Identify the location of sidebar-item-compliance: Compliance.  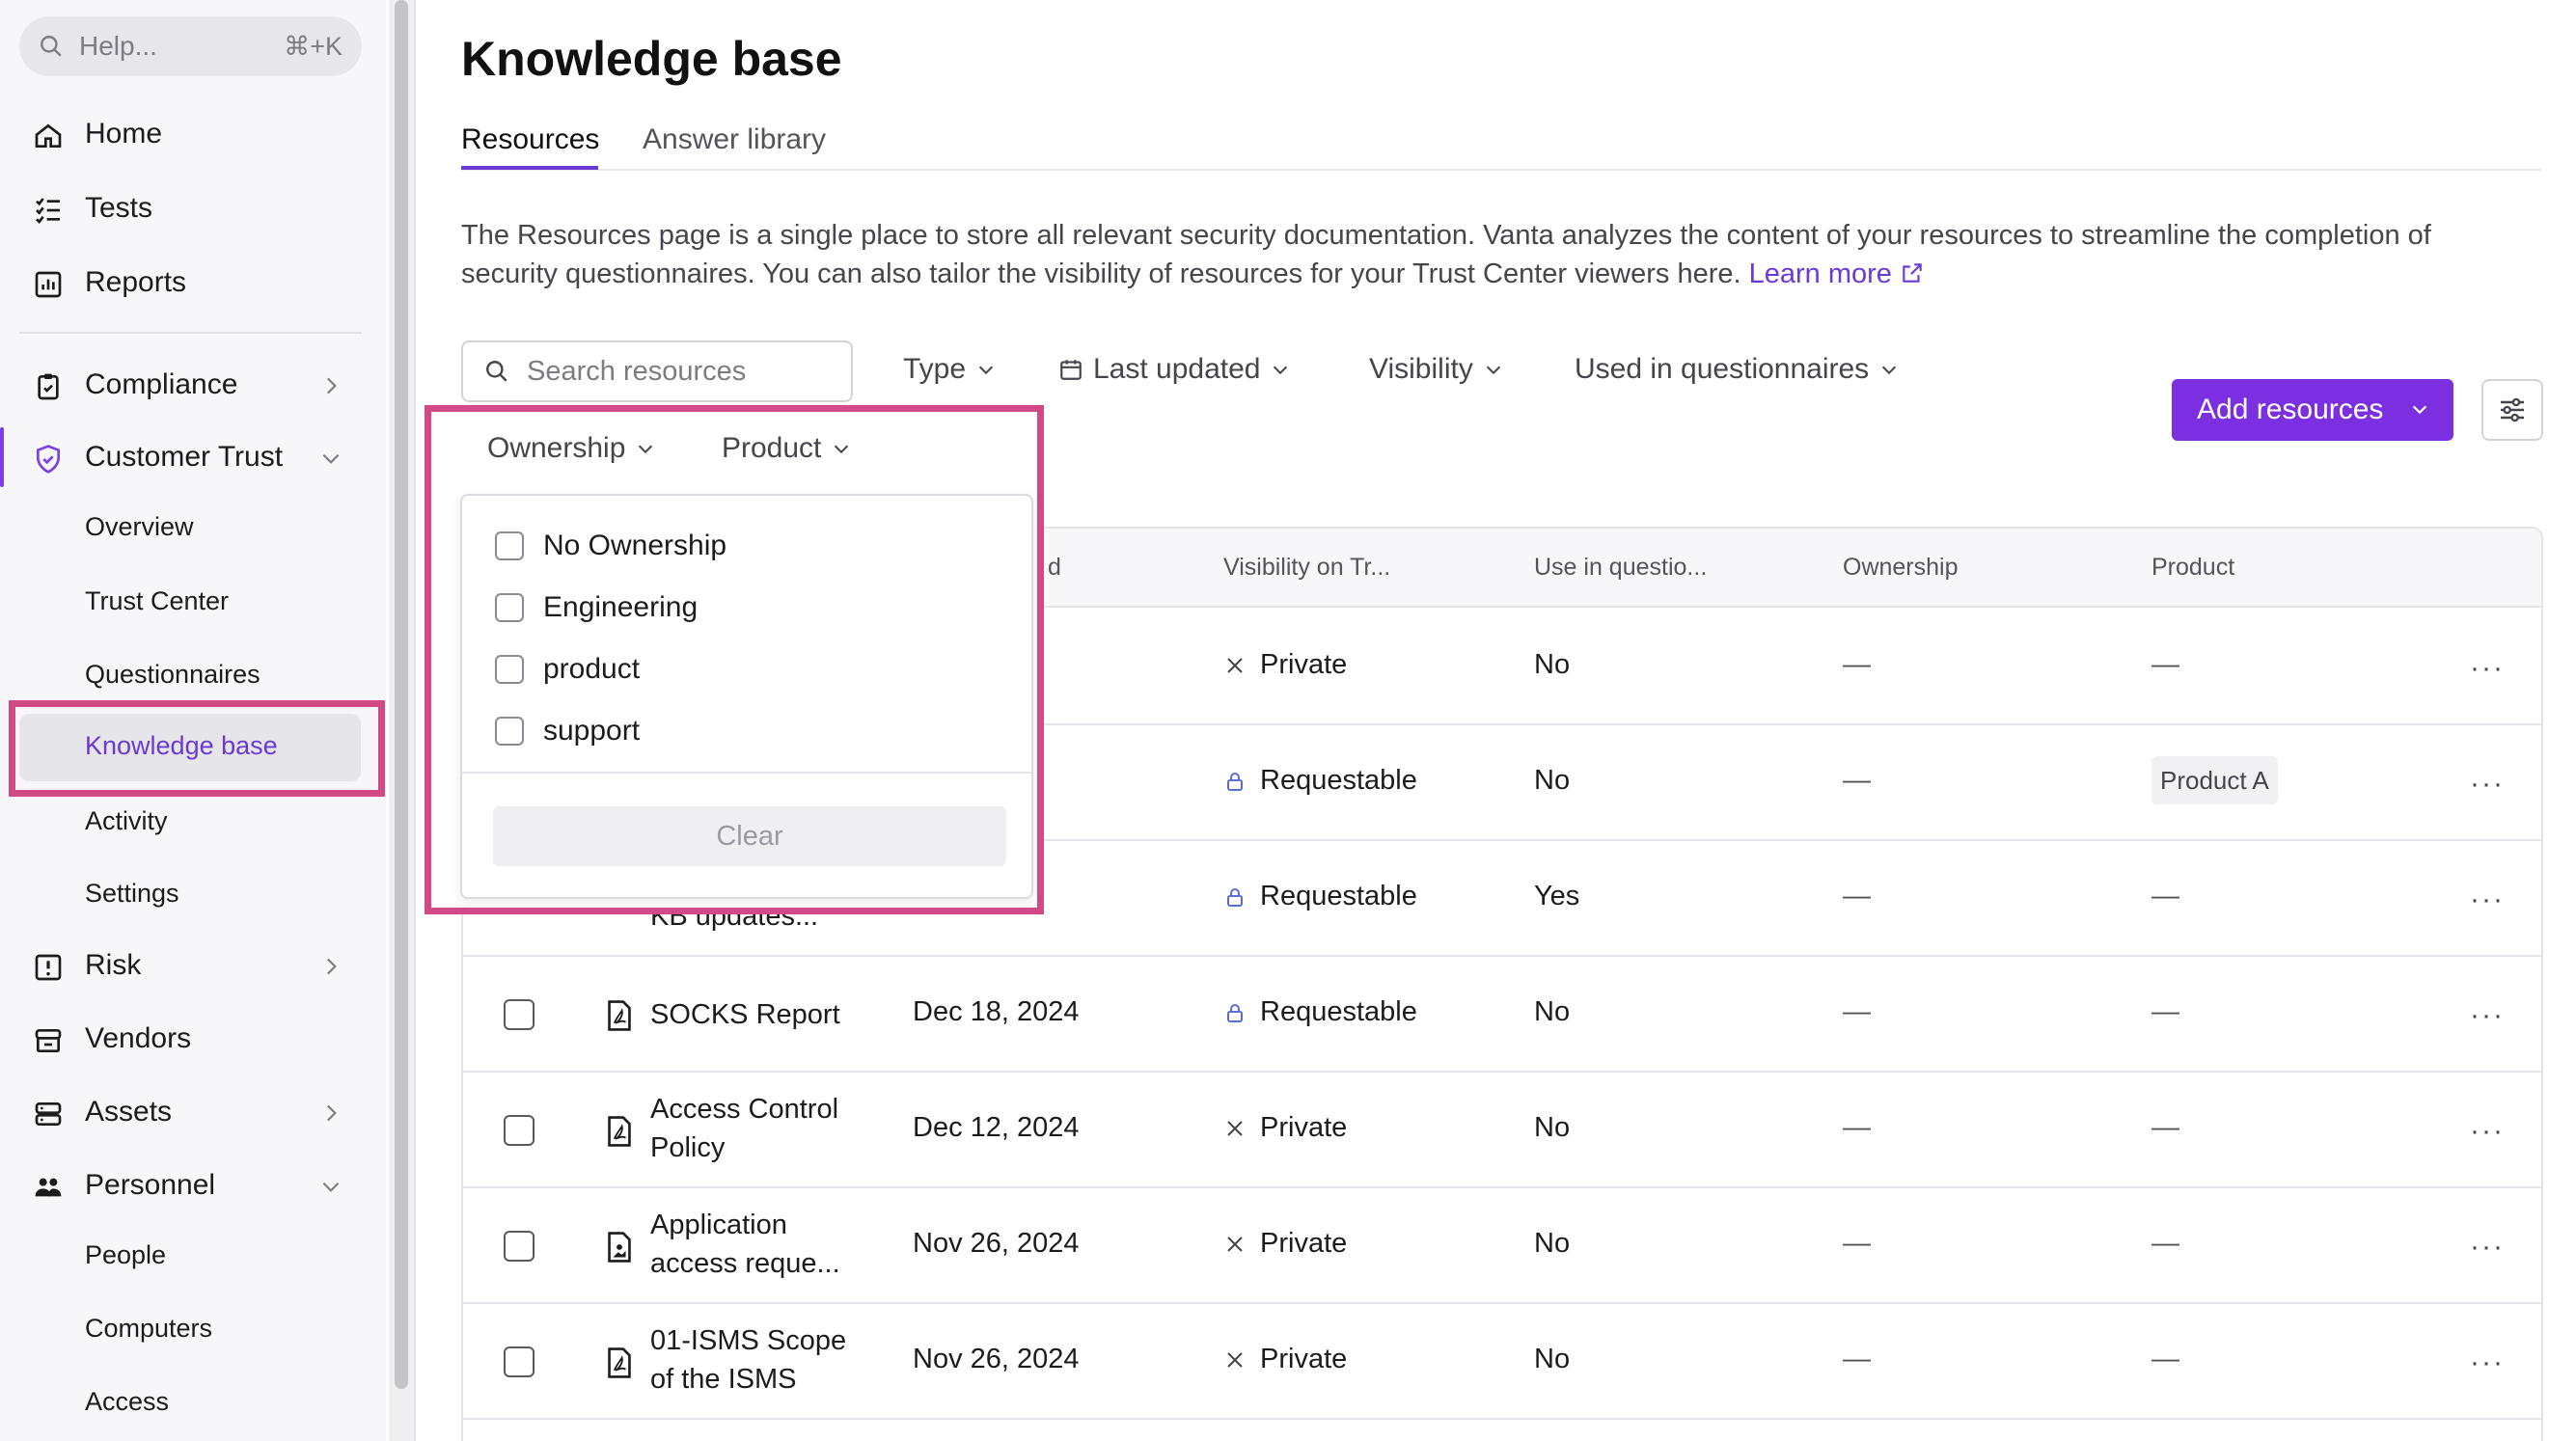
(188, 385).